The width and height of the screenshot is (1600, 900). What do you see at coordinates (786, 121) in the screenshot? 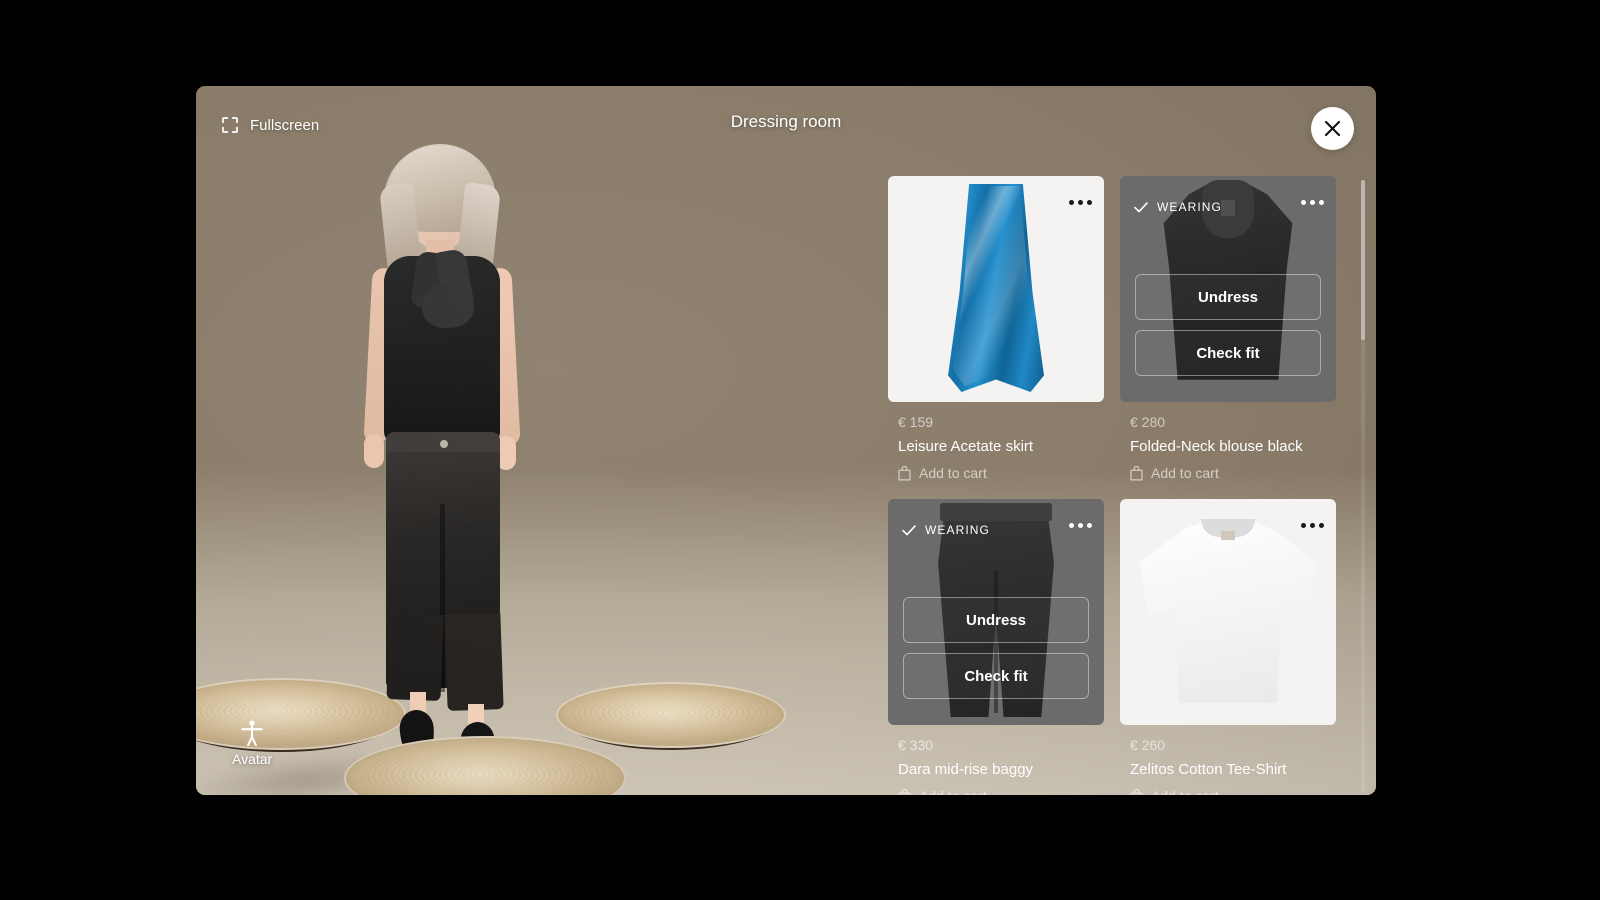
I see `page-title: Dressing room` at bounding box center [786, 121].